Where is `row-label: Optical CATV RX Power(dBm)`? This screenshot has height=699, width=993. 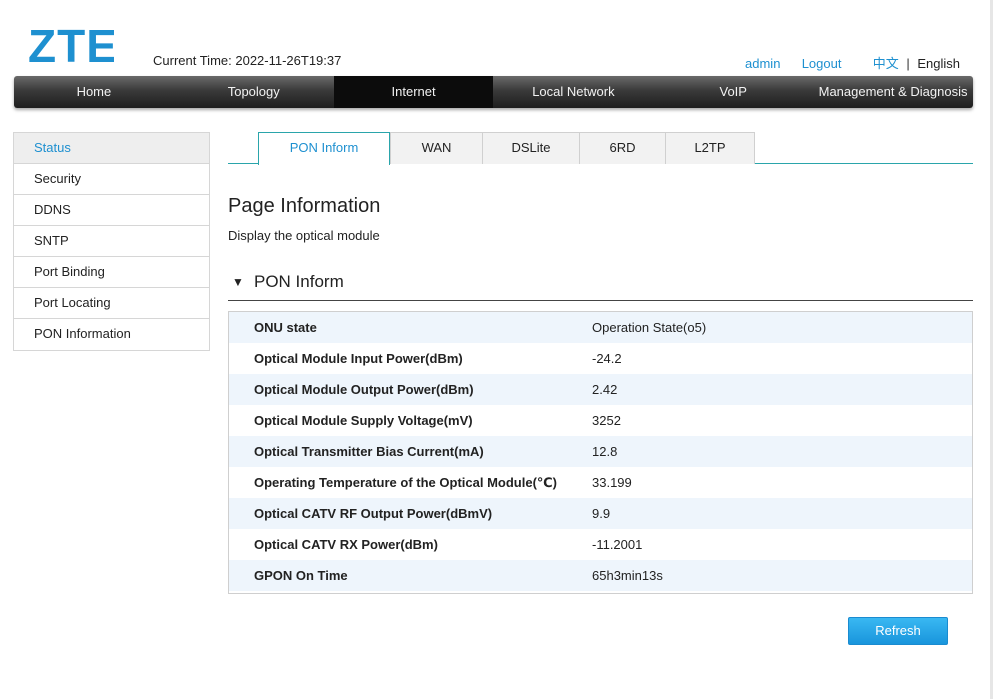
row-label: Optical CATV RX Power(dBm) is located at coordinates (346, 544).